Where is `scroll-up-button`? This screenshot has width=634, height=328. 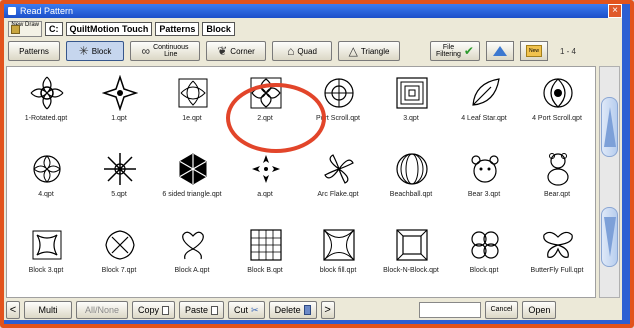
scroll-up-button is located at coordinates (609, 127).